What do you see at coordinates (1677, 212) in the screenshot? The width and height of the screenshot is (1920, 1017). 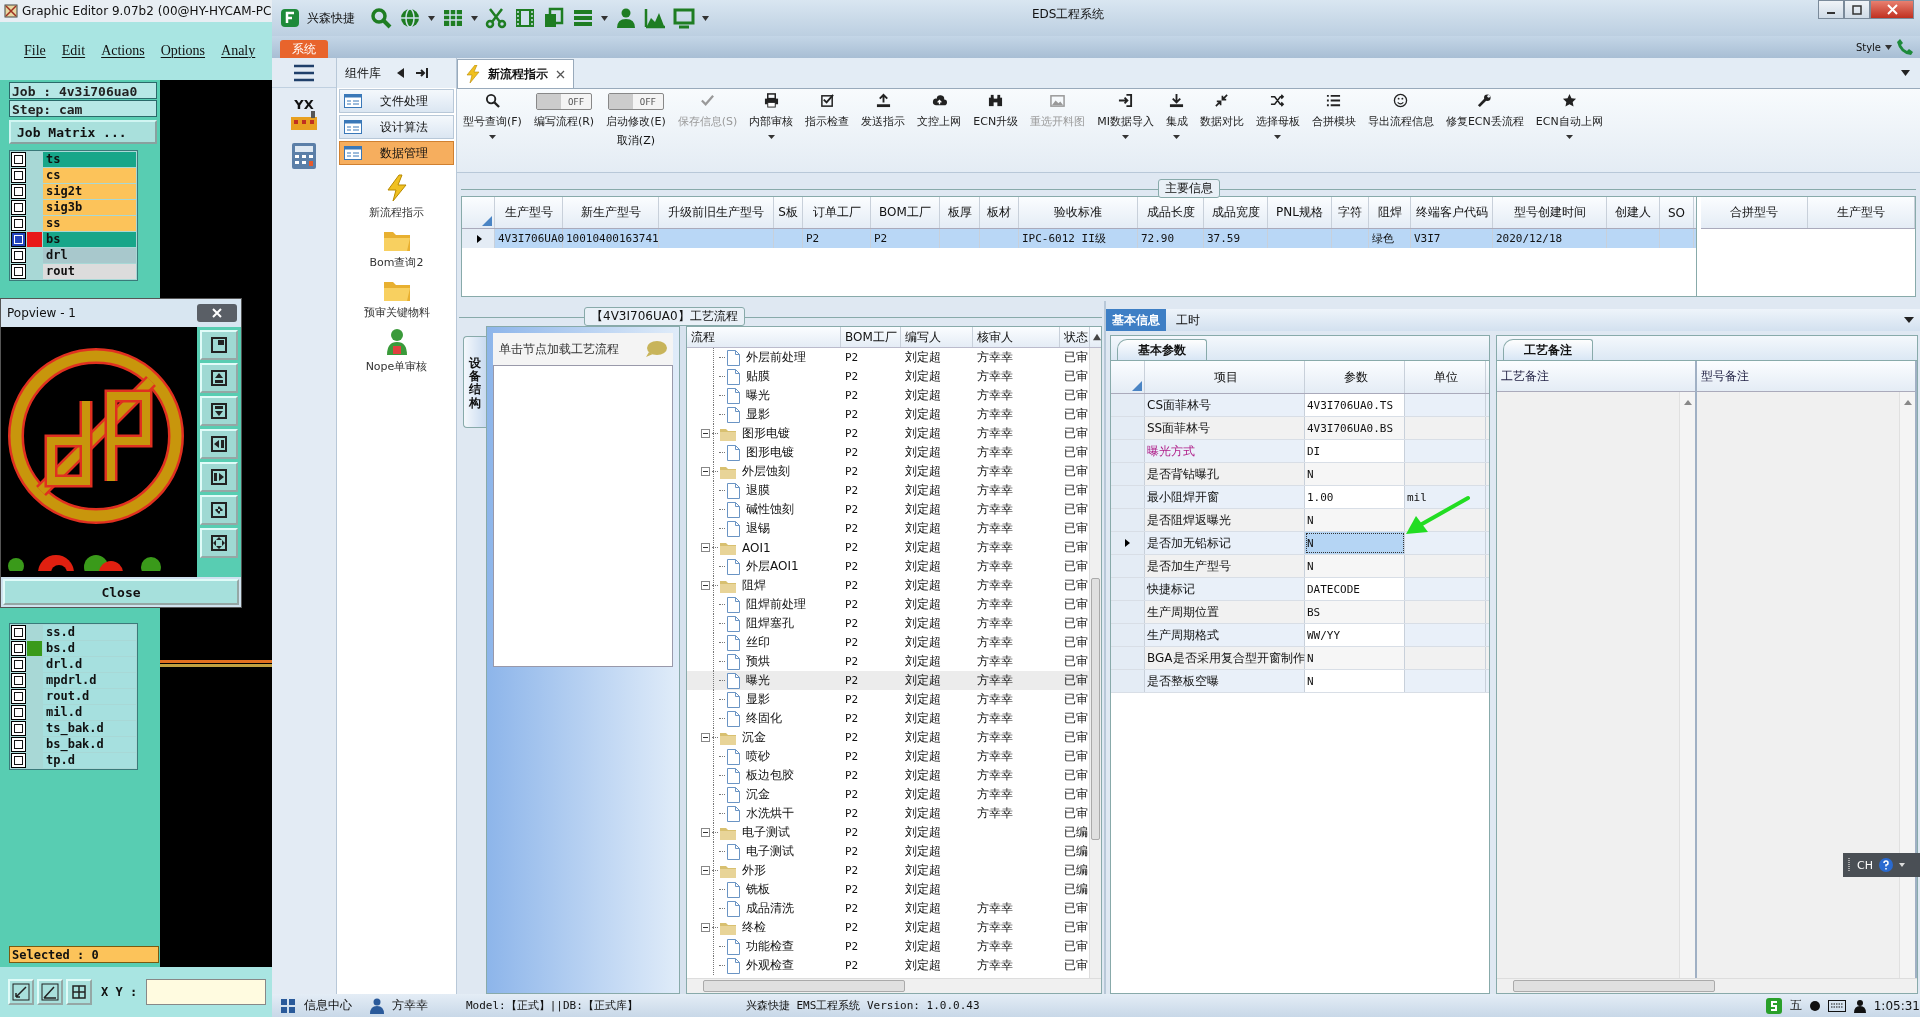 I see `column-header: SO` at bounding box center [1677, 212].